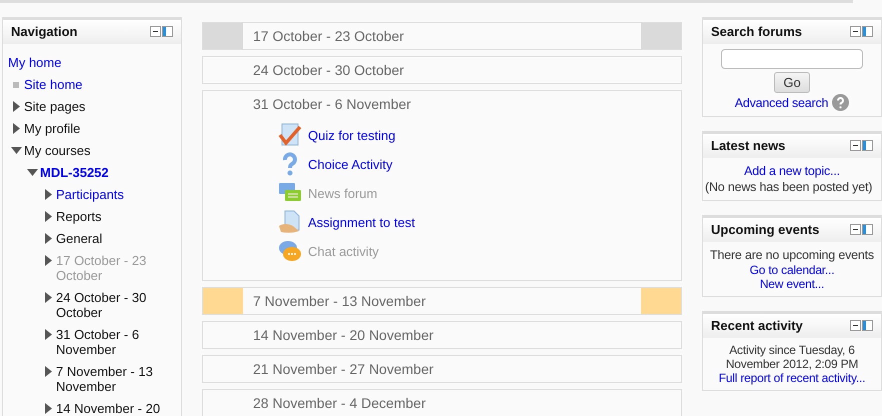  Describe the element at coordinates (111, 239) in the screenshot. I see `nav-item: General` at that location.